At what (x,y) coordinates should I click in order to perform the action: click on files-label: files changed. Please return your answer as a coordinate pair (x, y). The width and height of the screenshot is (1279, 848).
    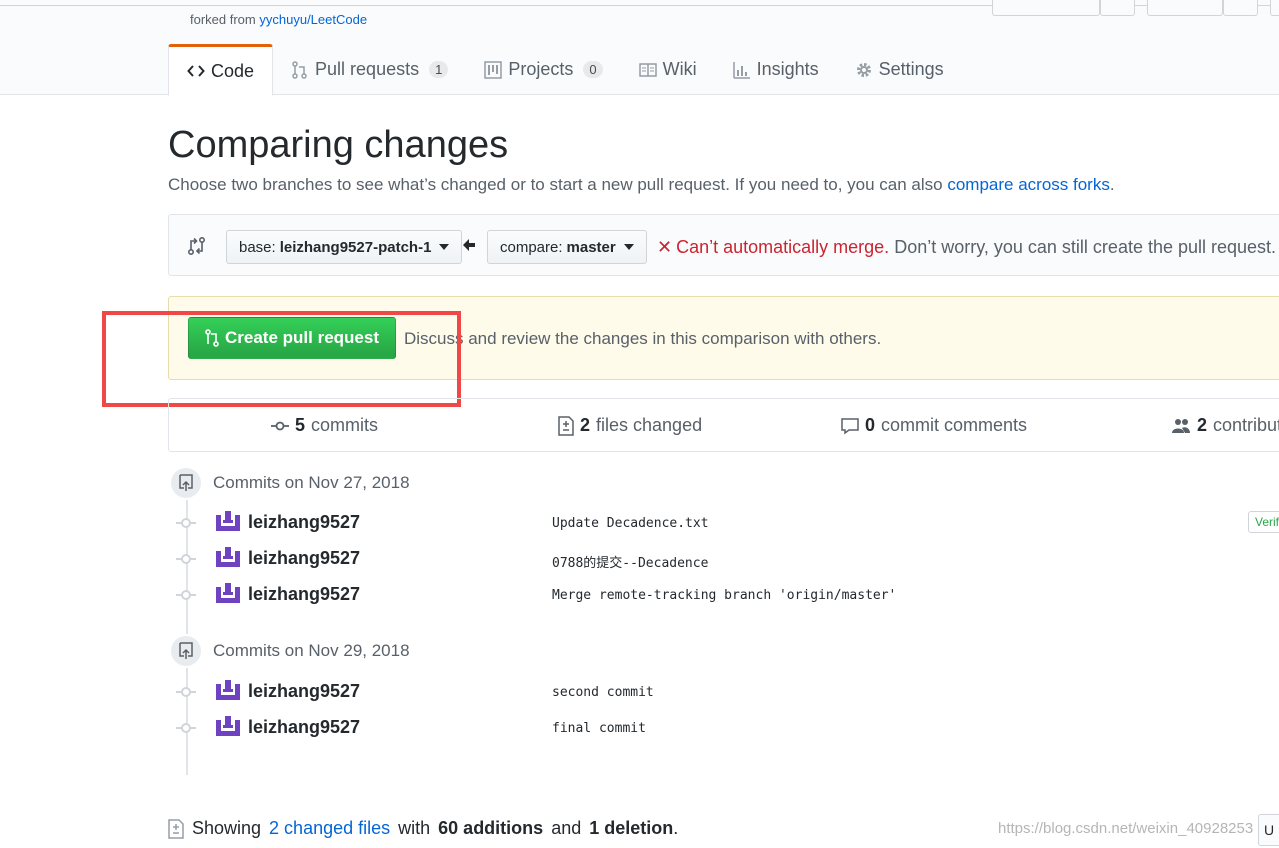
    Looking at the image, I should click on (649, 425).